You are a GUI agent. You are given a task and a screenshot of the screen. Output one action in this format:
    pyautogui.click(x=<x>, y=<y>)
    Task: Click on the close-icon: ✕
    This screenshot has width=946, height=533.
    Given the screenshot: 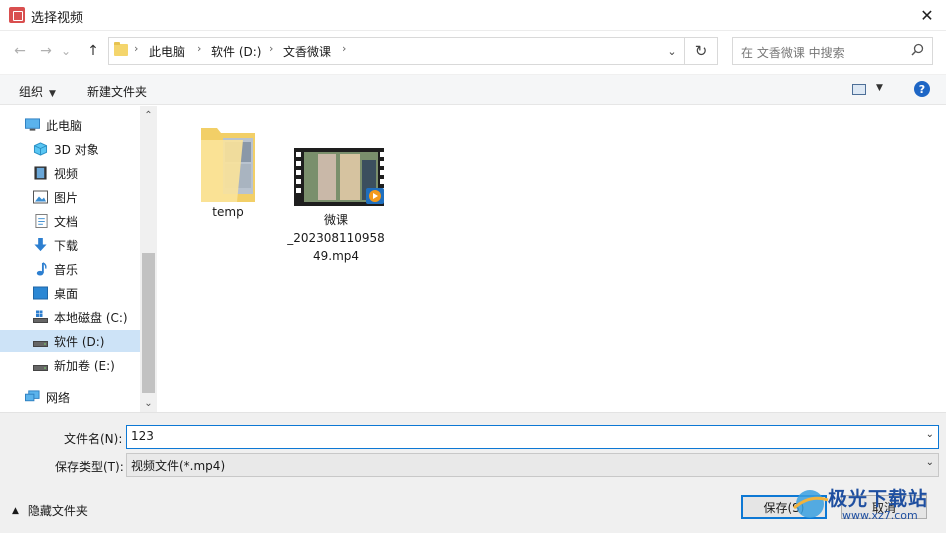 What is the action you would take?
    pyautogui.click(x=927, y=15)
    